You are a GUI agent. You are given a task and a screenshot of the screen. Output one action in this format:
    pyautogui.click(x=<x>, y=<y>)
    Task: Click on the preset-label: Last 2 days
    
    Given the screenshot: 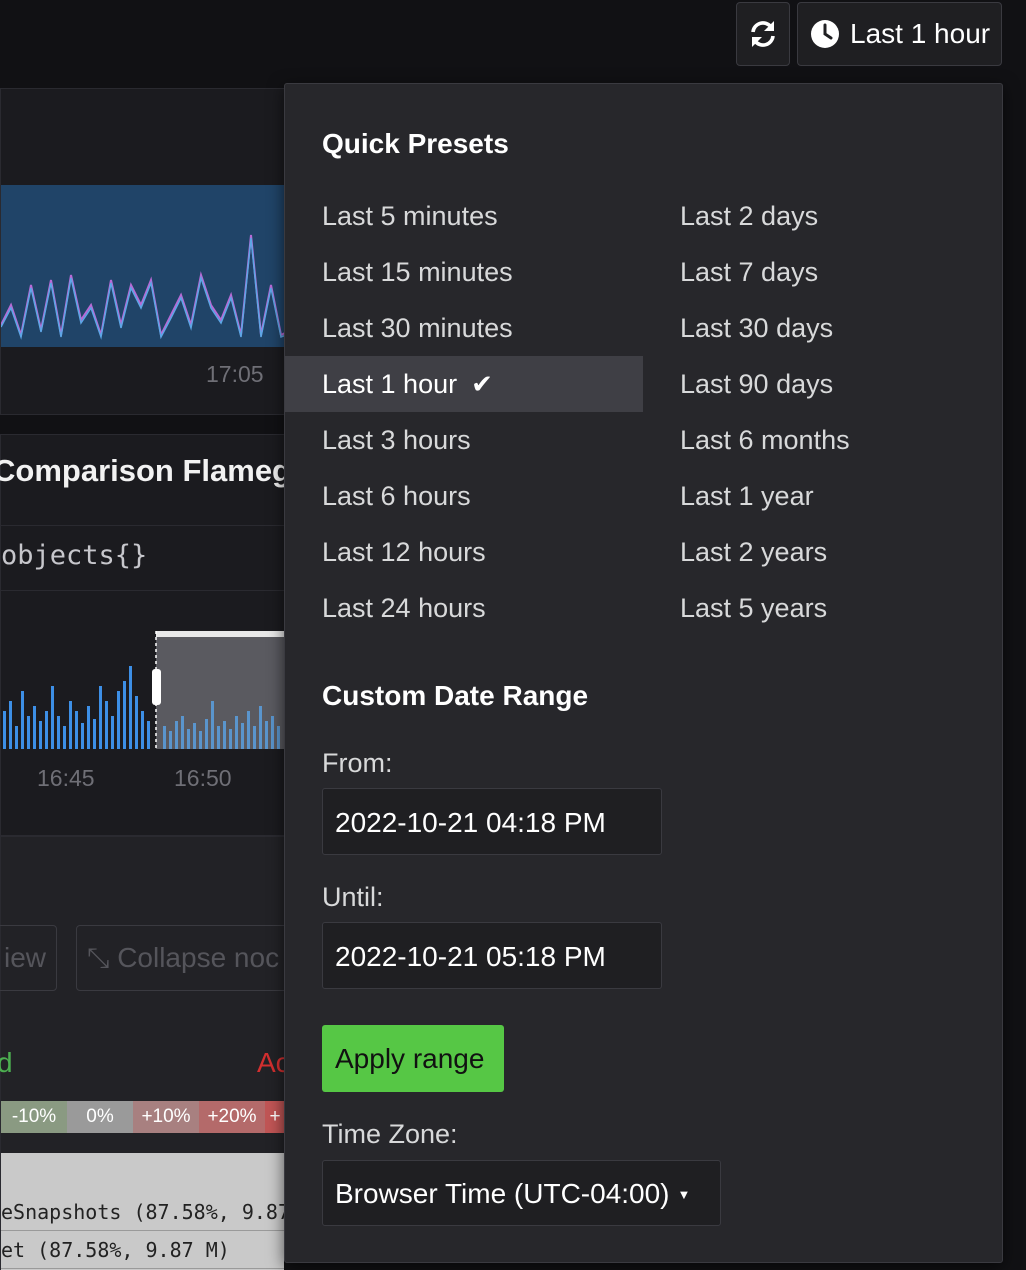 What is the action you would take?
    pyautogui.click(x=749, y=215)
    